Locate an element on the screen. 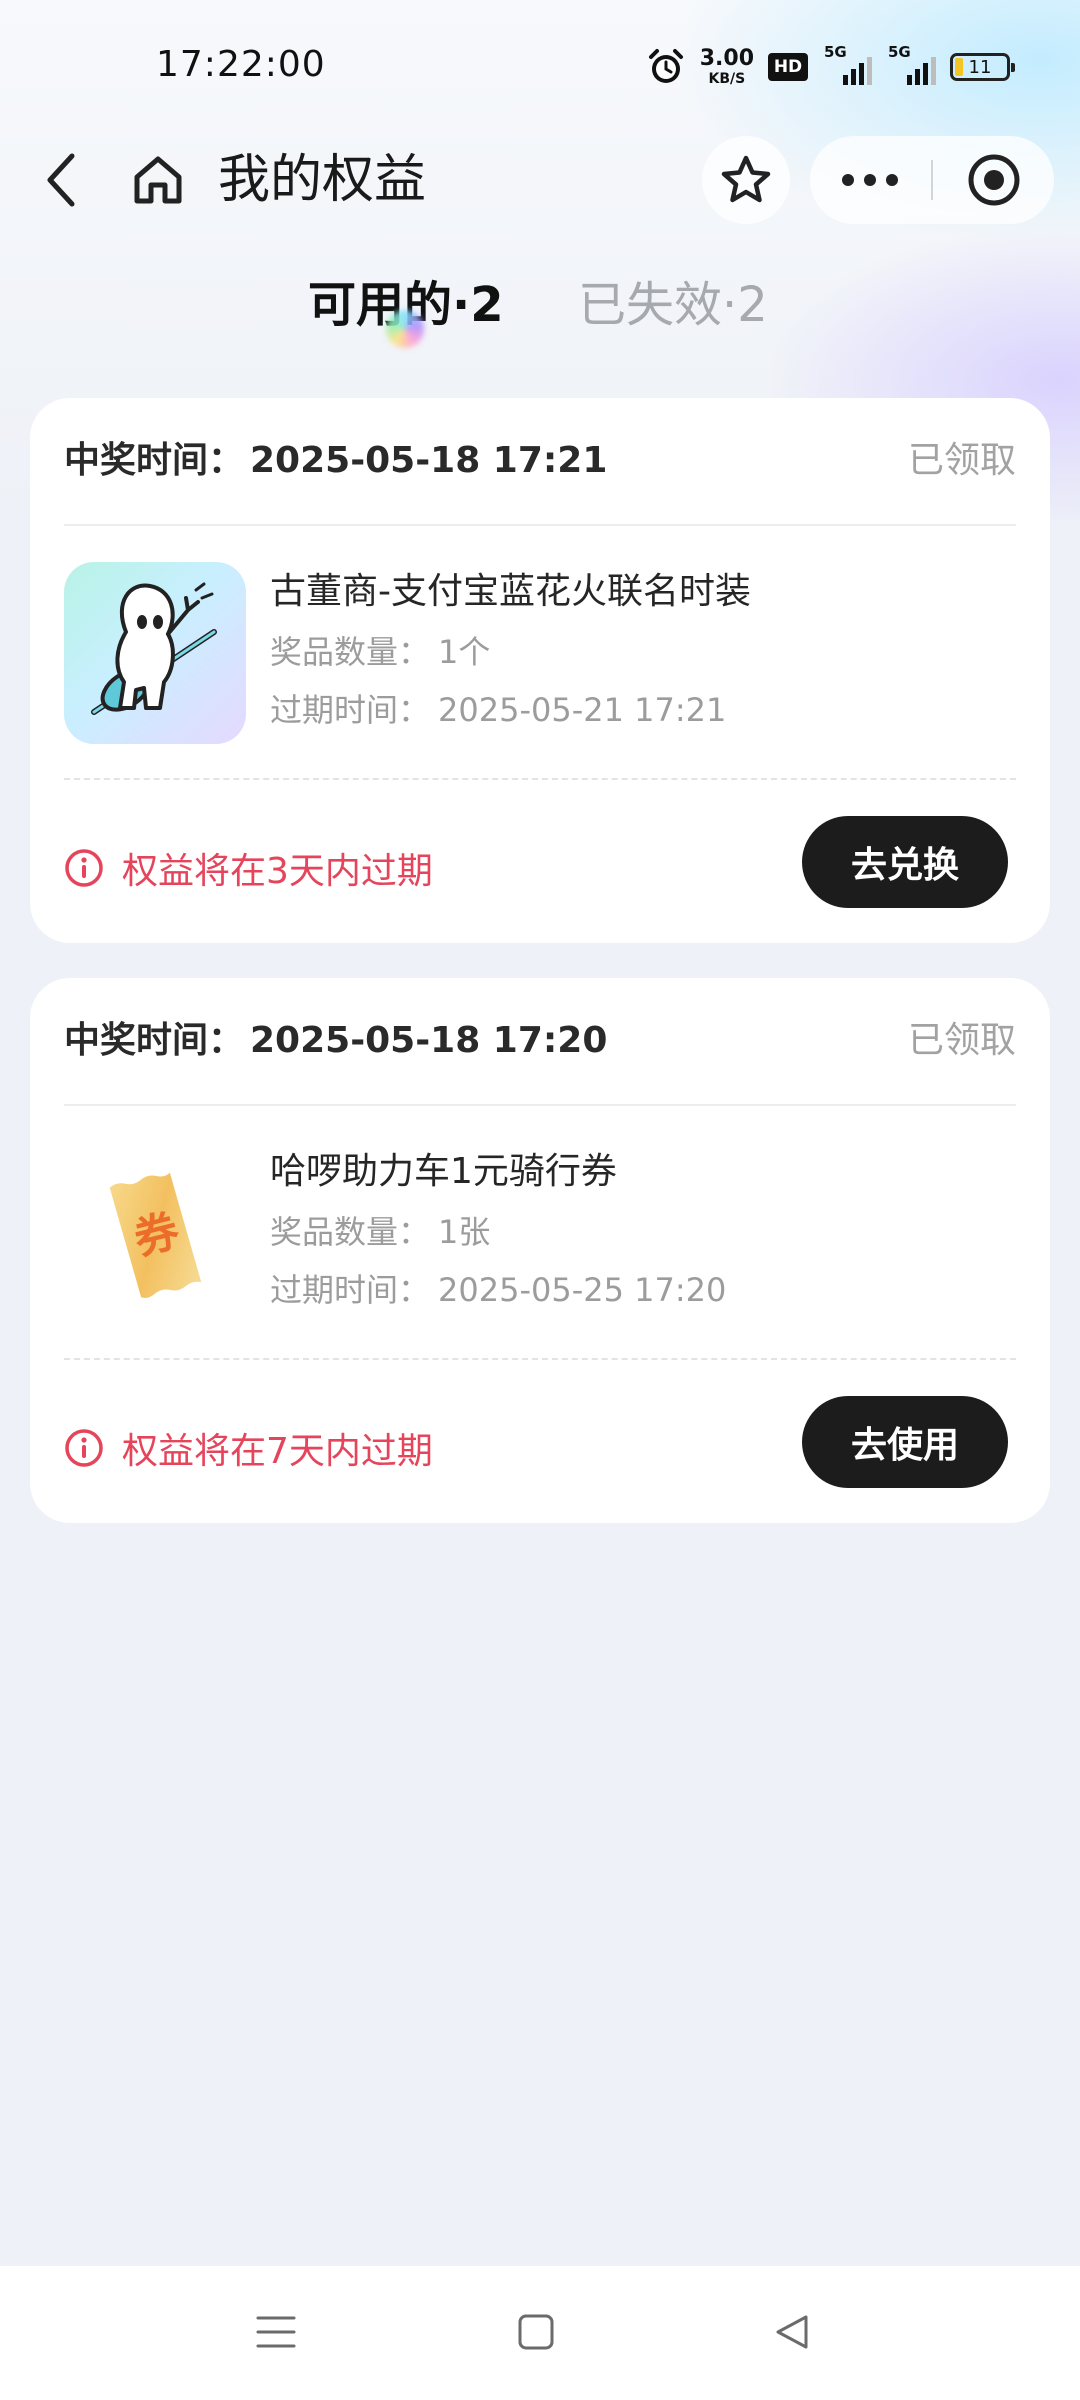 This screenshot has width=1080, height=2400. square-icon is located at coordinates (536, 2332).